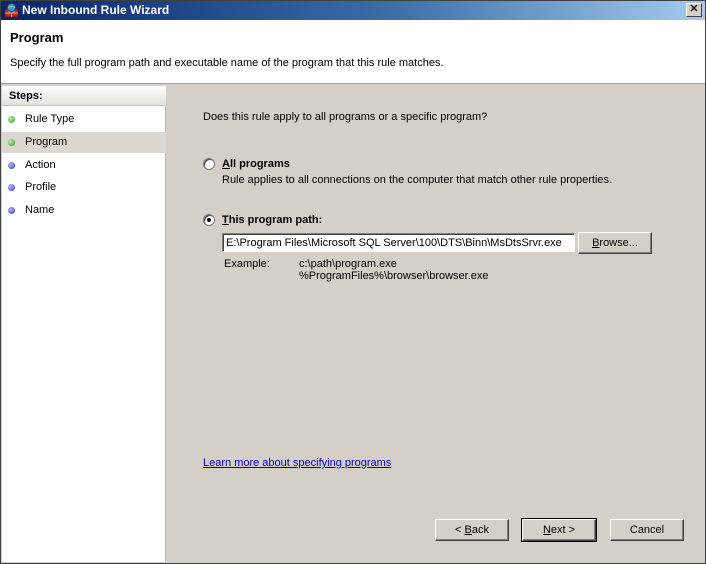 The width and height of the screenshot is (706, 564). I want to click on step-profile: Profile, so click(84, 187).